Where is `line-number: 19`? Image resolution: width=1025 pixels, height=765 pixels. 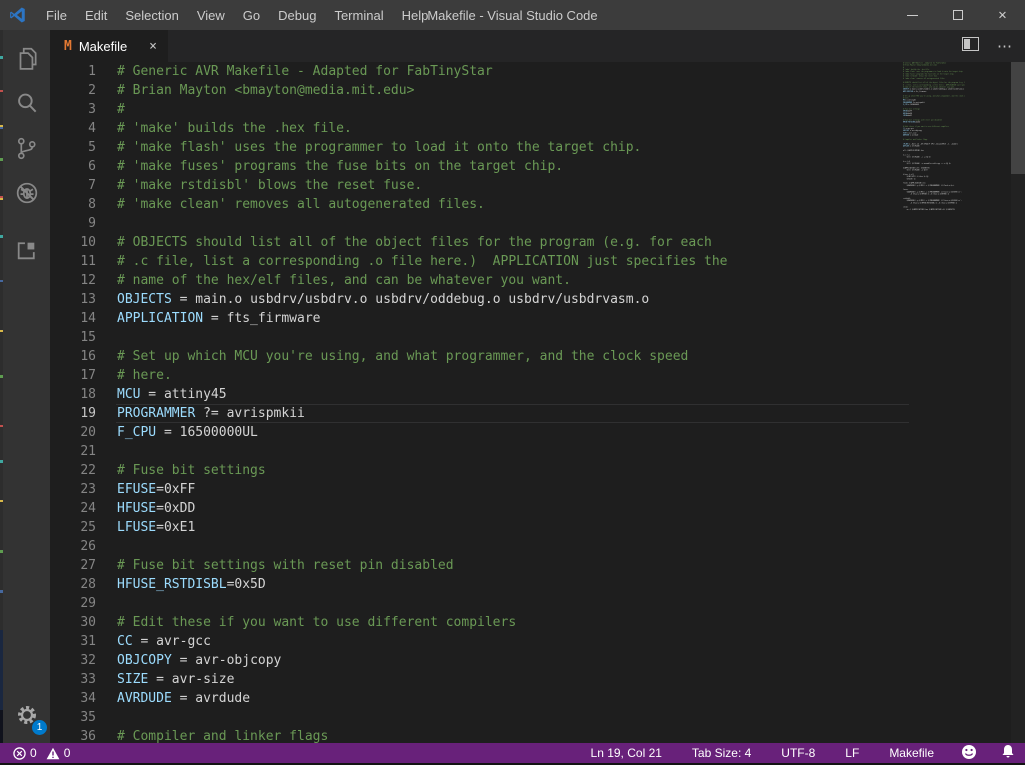
line-number: 19 is located at coordinates (73, 413).